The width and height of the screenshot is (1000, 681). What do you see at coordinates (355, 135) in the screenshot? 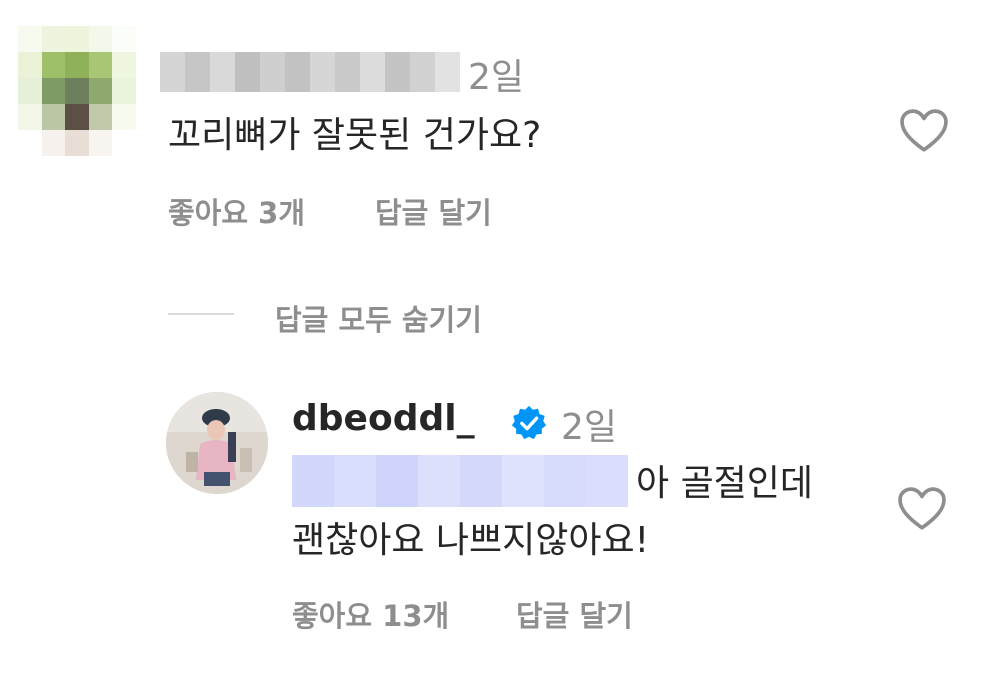
I see `comment-text: 꼬리뼈가 잘못된 건가요?` at bounding box center [355, 135].